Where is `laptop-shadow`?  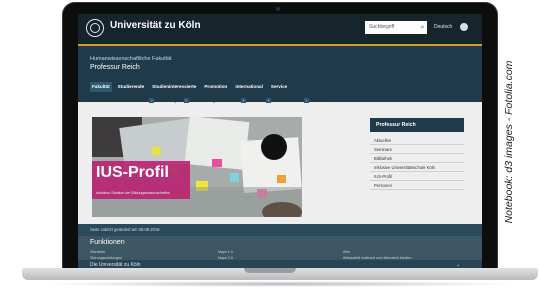 laptop-shadow is located at coordinates (280, 284).